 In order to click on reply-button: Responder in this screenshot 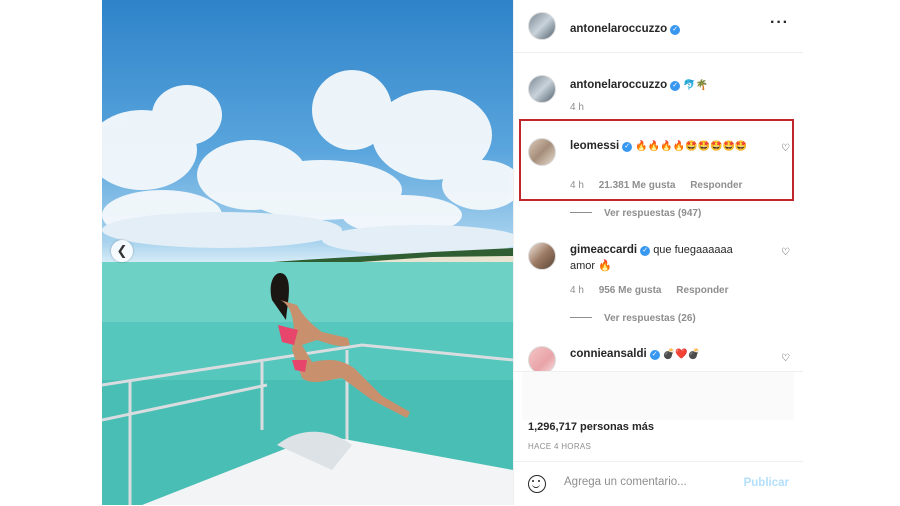, I will do `click(702, 290)`.